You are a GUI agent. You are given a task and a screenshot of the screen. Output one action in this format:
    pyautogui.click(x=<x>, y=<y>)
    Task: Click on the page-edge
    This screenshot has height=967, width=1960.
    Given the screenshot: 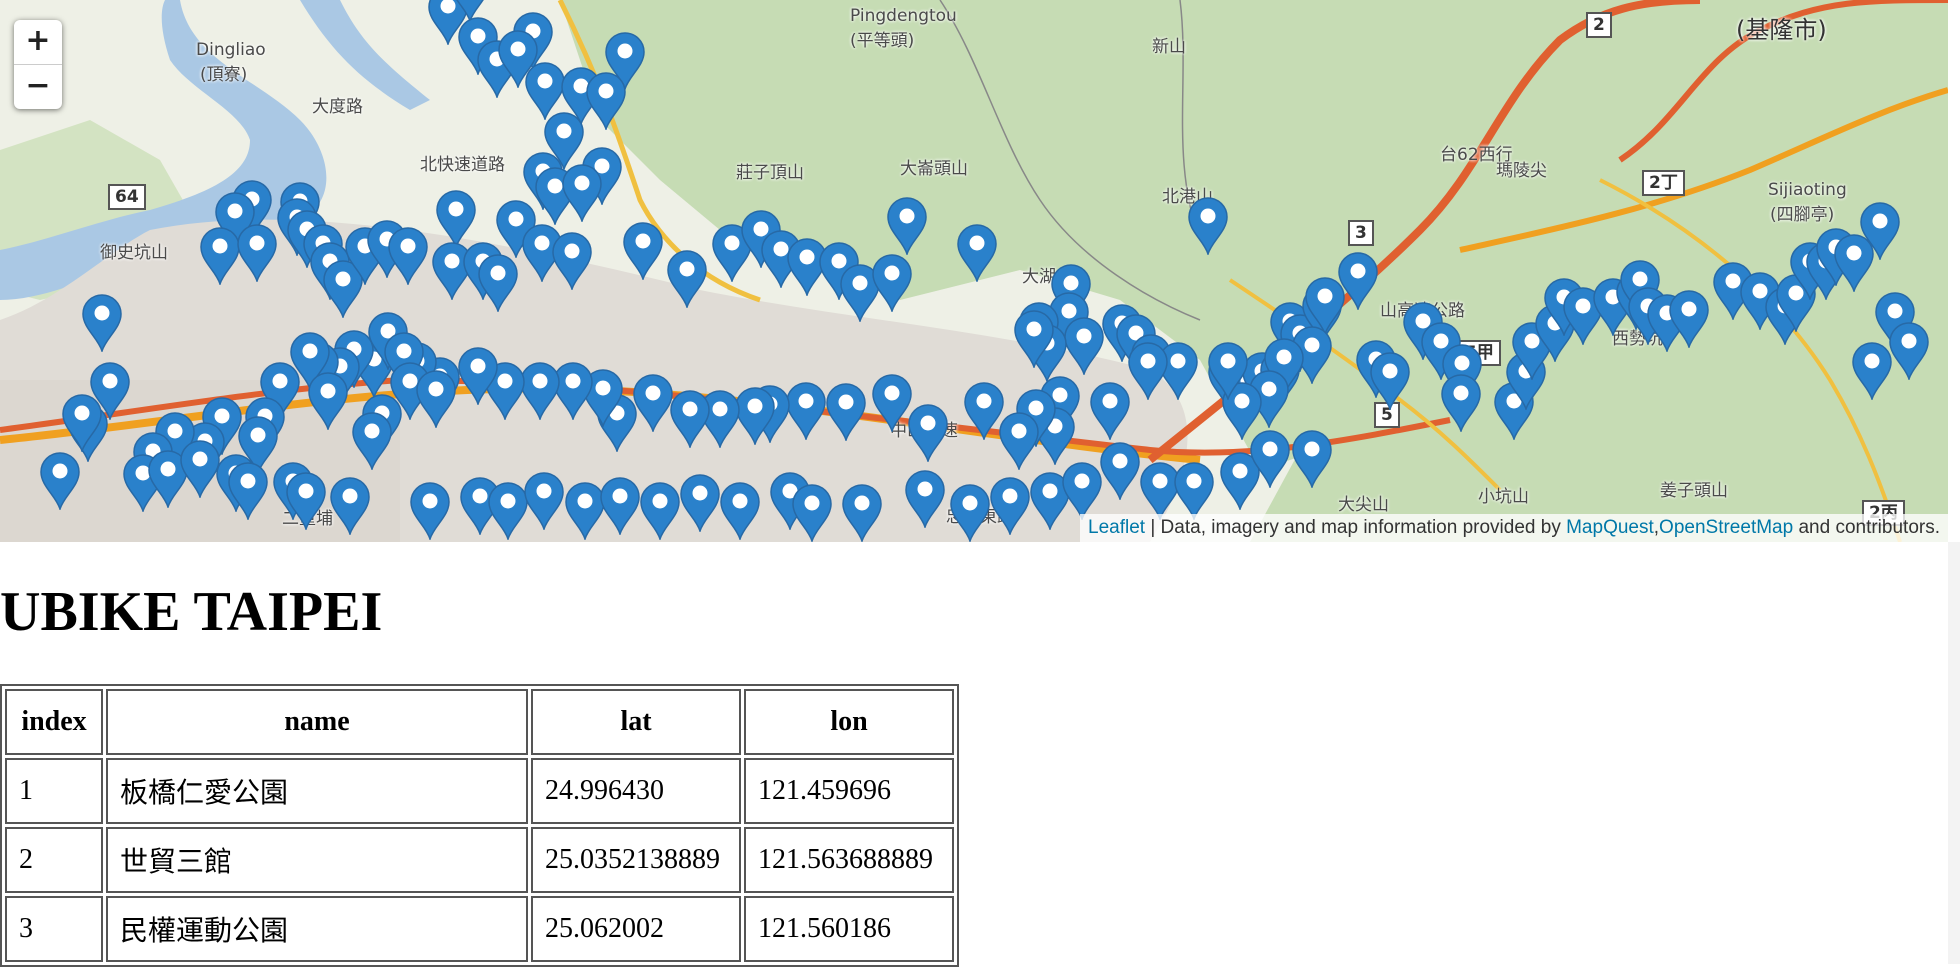 What is the action you would take?
    pyautogui.click(x=1954, y=753)
    